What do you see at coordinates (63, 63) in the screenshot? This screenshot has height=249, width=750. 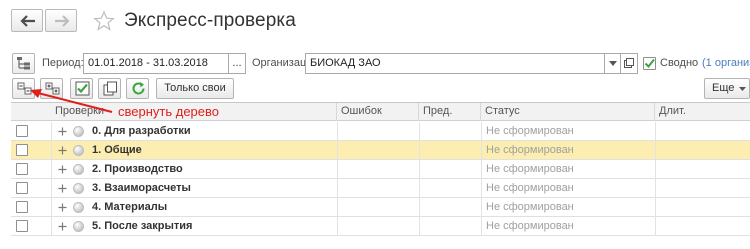 I see `period-label: Период:` at bounding box center [63, 63].